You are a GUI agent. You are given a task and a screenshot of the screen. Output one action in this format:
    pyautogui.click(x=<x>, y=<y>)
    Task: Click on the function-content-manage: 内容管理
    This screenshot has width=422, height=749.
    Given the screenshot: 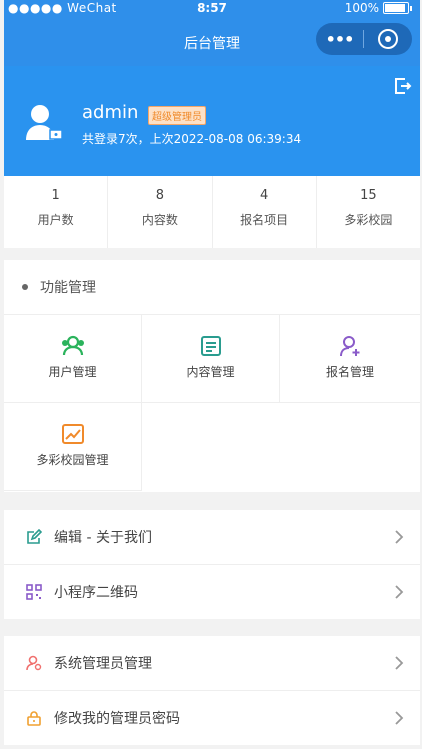 What is the action you would take?
    pyautogui.click(x=211, y=359)
    